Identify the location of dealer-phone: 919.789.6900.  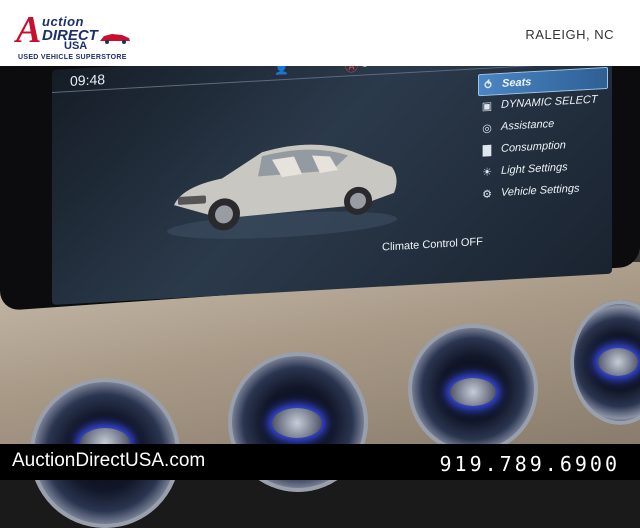
(530, 464).